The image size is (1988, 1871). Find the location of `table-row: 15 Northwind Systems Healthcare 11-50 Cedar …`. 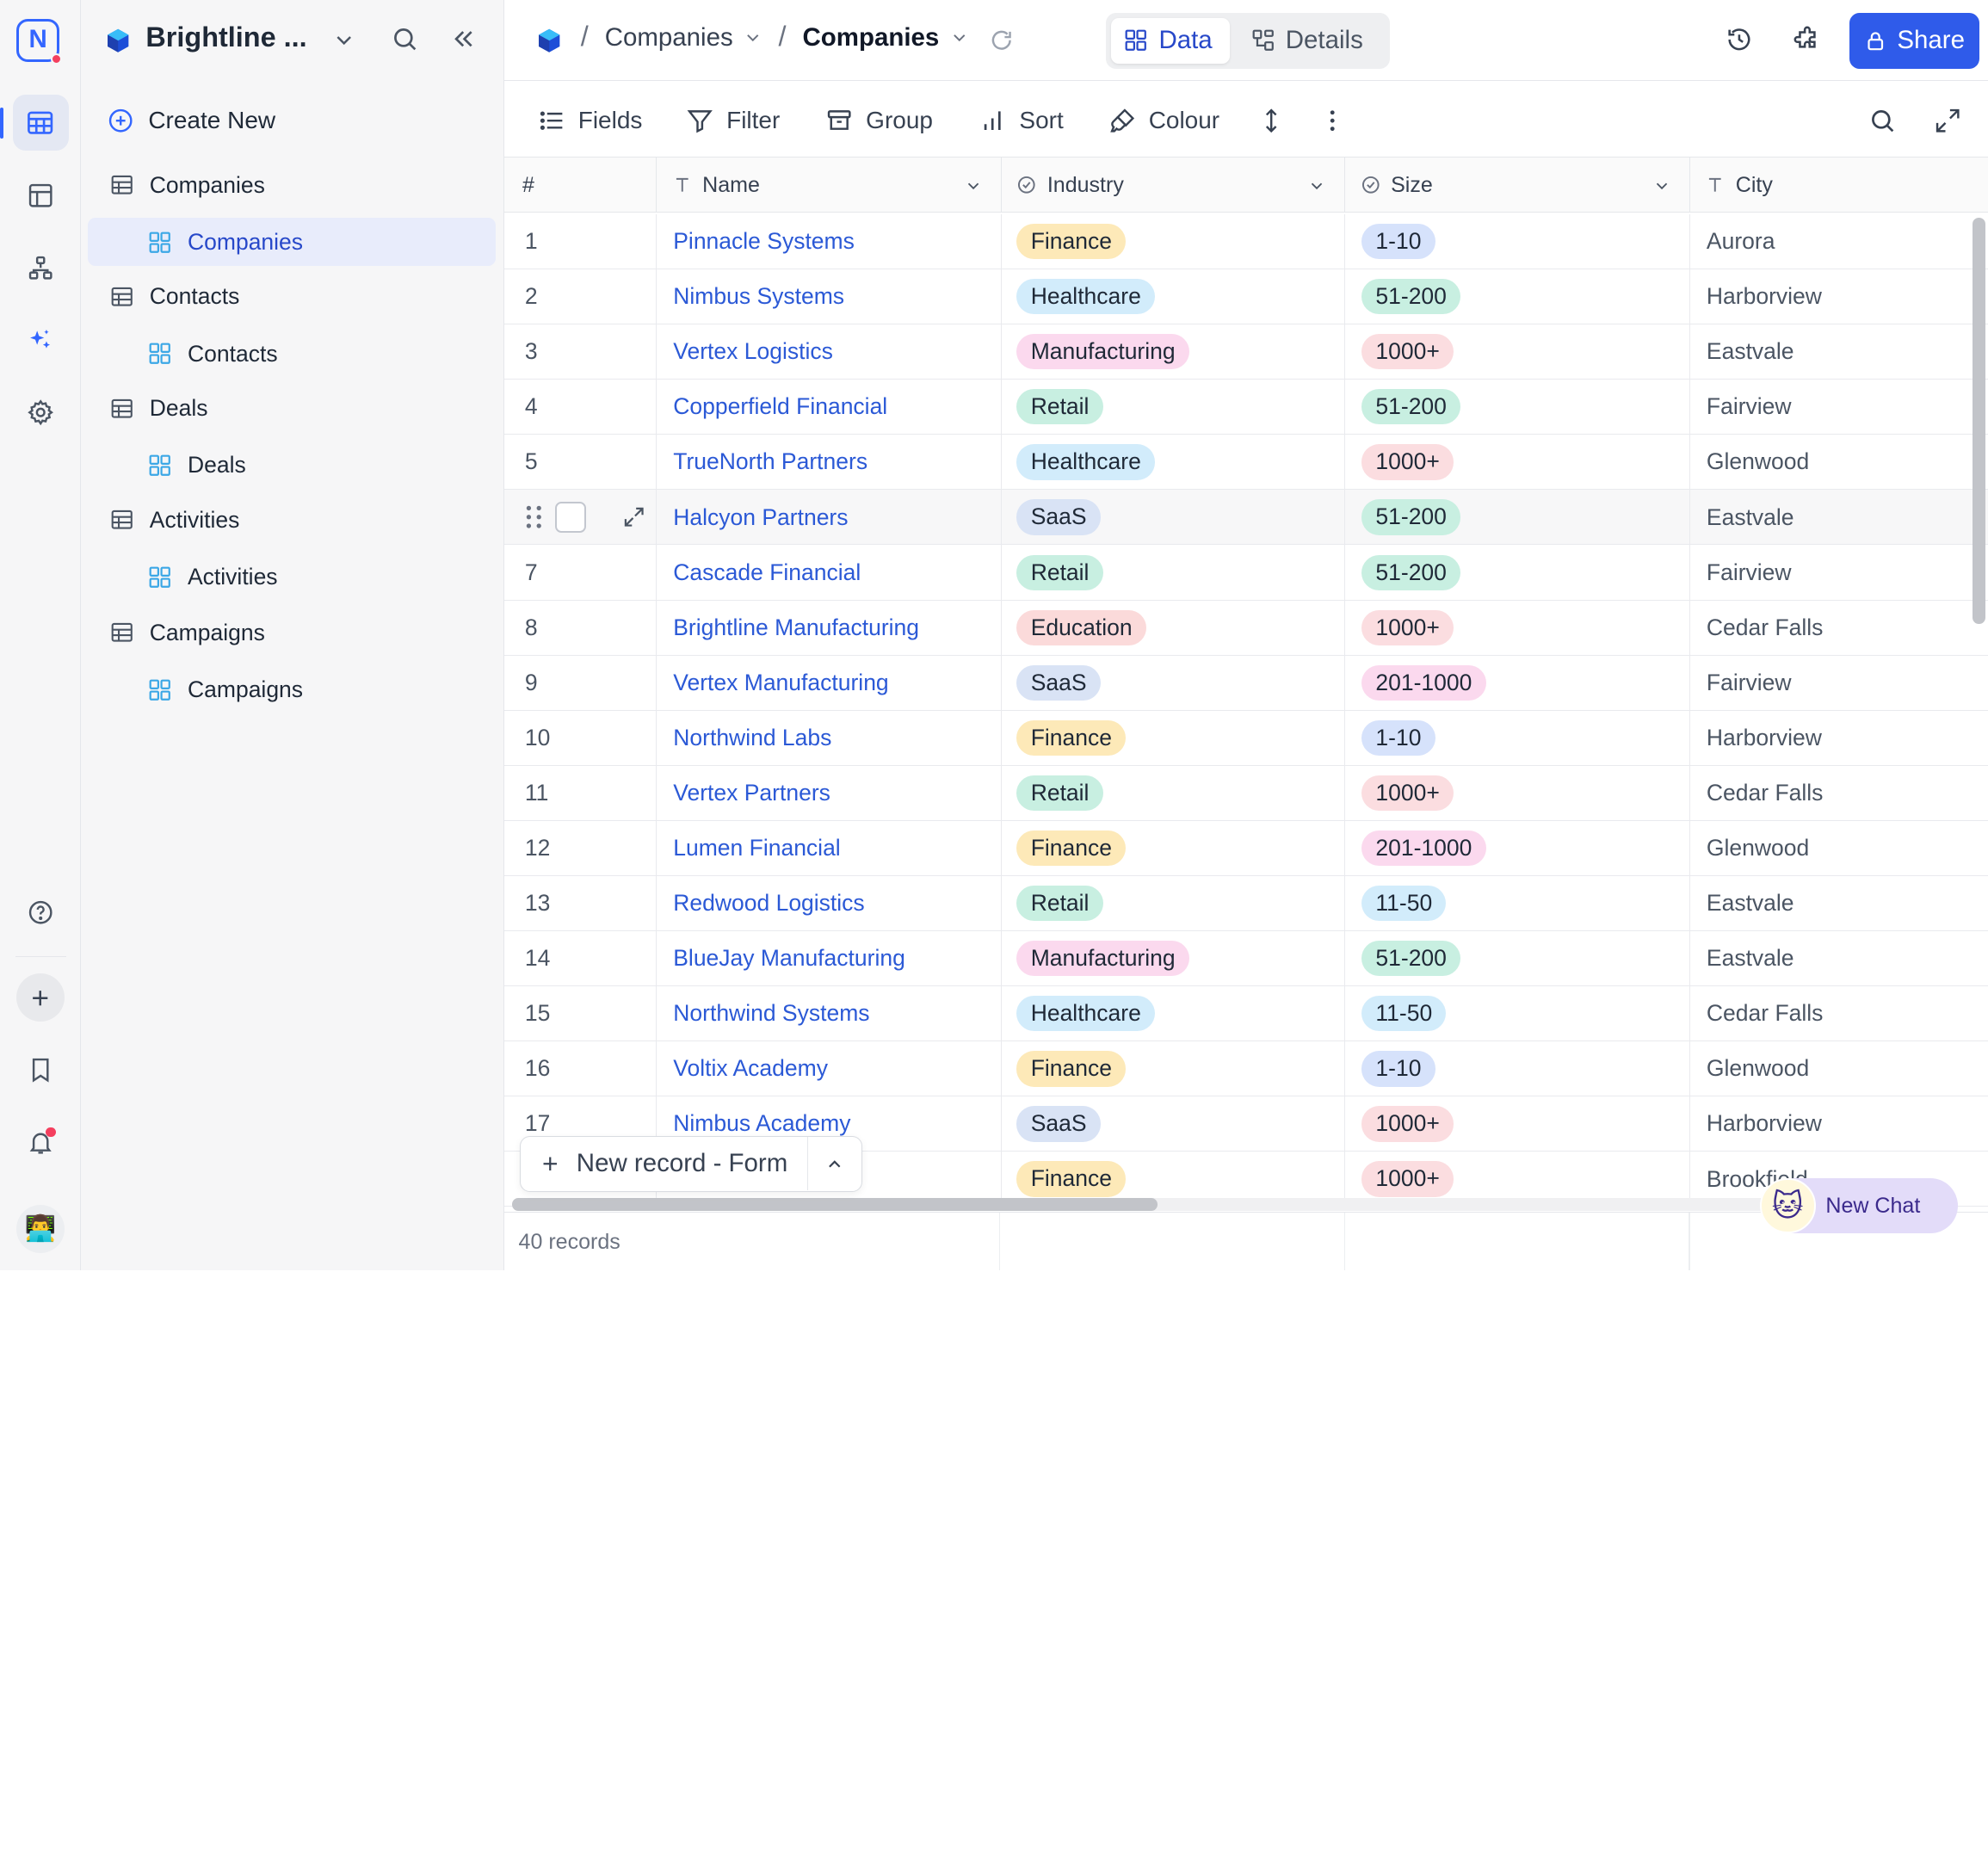

table-row: 15 Northwind Systems Healthcare 11-50 Cedar … is located at coordinates (1246, 1014).